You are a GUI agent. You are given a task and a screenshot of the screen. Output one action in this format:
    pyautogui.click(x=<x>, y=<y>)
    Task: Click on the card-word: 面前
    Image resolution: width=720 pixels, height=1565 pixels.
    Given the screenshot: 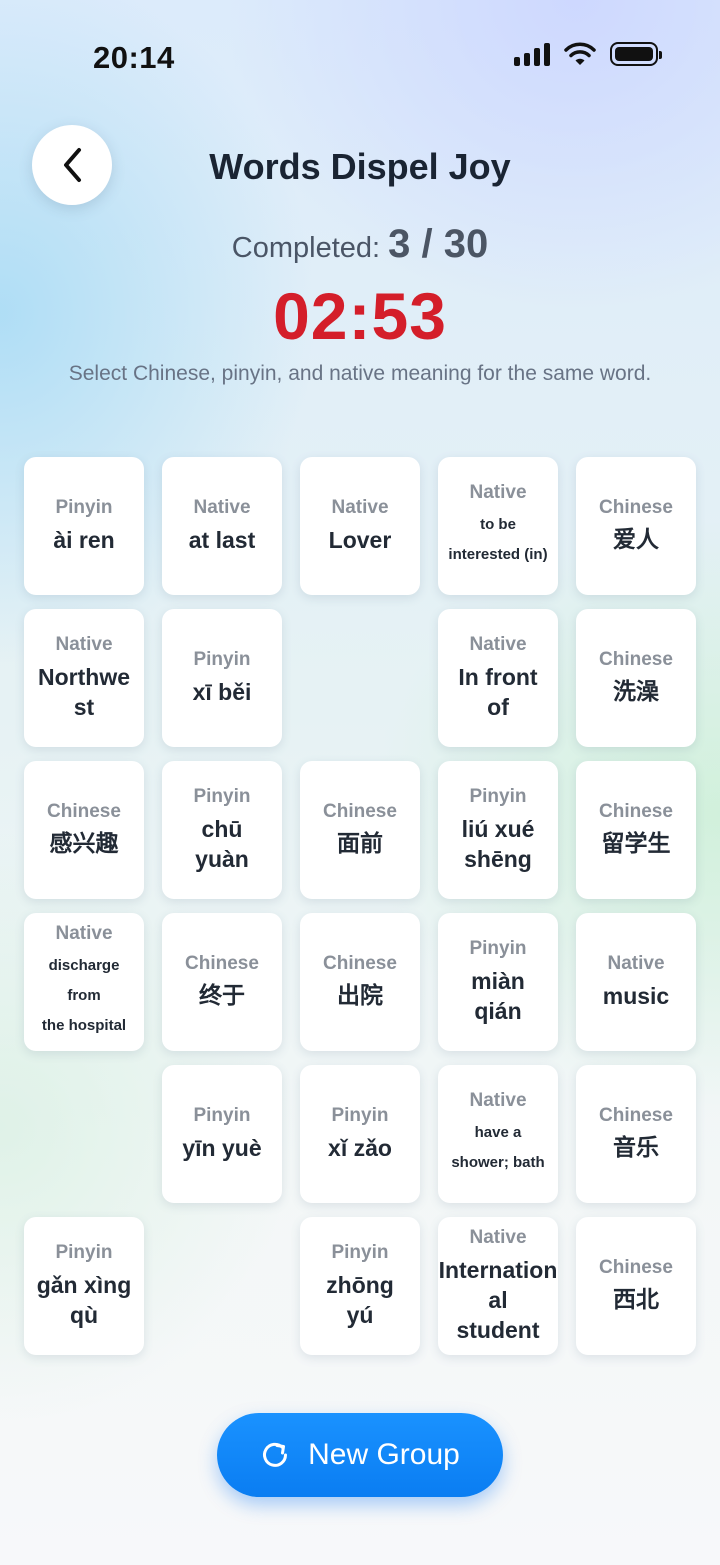 What is the action you would take?
    pyautogui.click(x=360, y=844)
    